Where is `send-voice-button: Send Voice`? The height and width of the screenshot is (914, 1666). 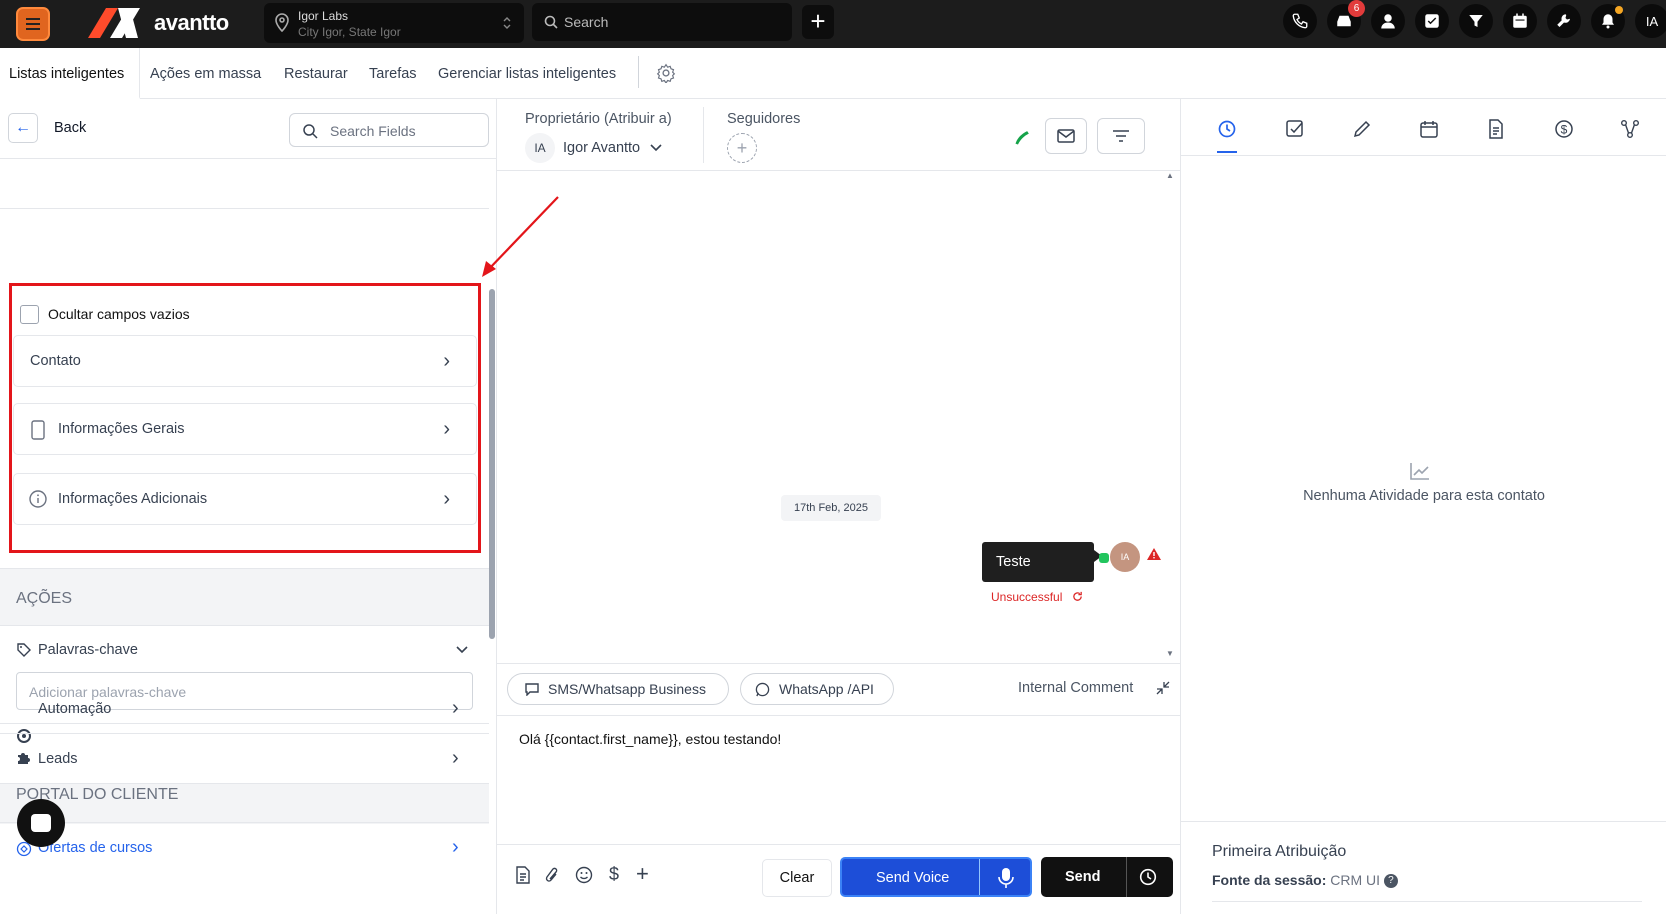
send-voice-button: Send Voice is located at coordinates (936, 877).